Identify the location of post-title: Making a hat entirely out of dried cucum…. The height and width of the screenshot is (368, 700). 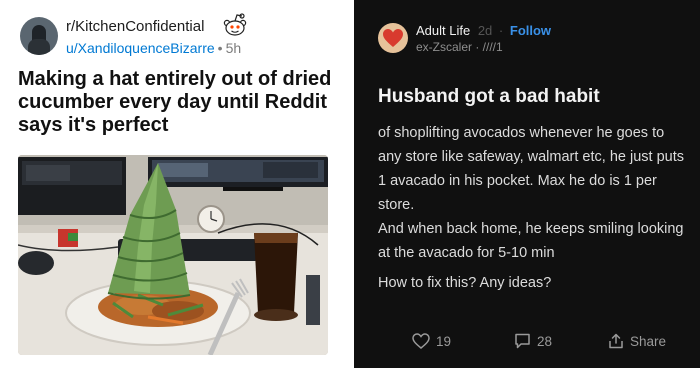
(178, 102).